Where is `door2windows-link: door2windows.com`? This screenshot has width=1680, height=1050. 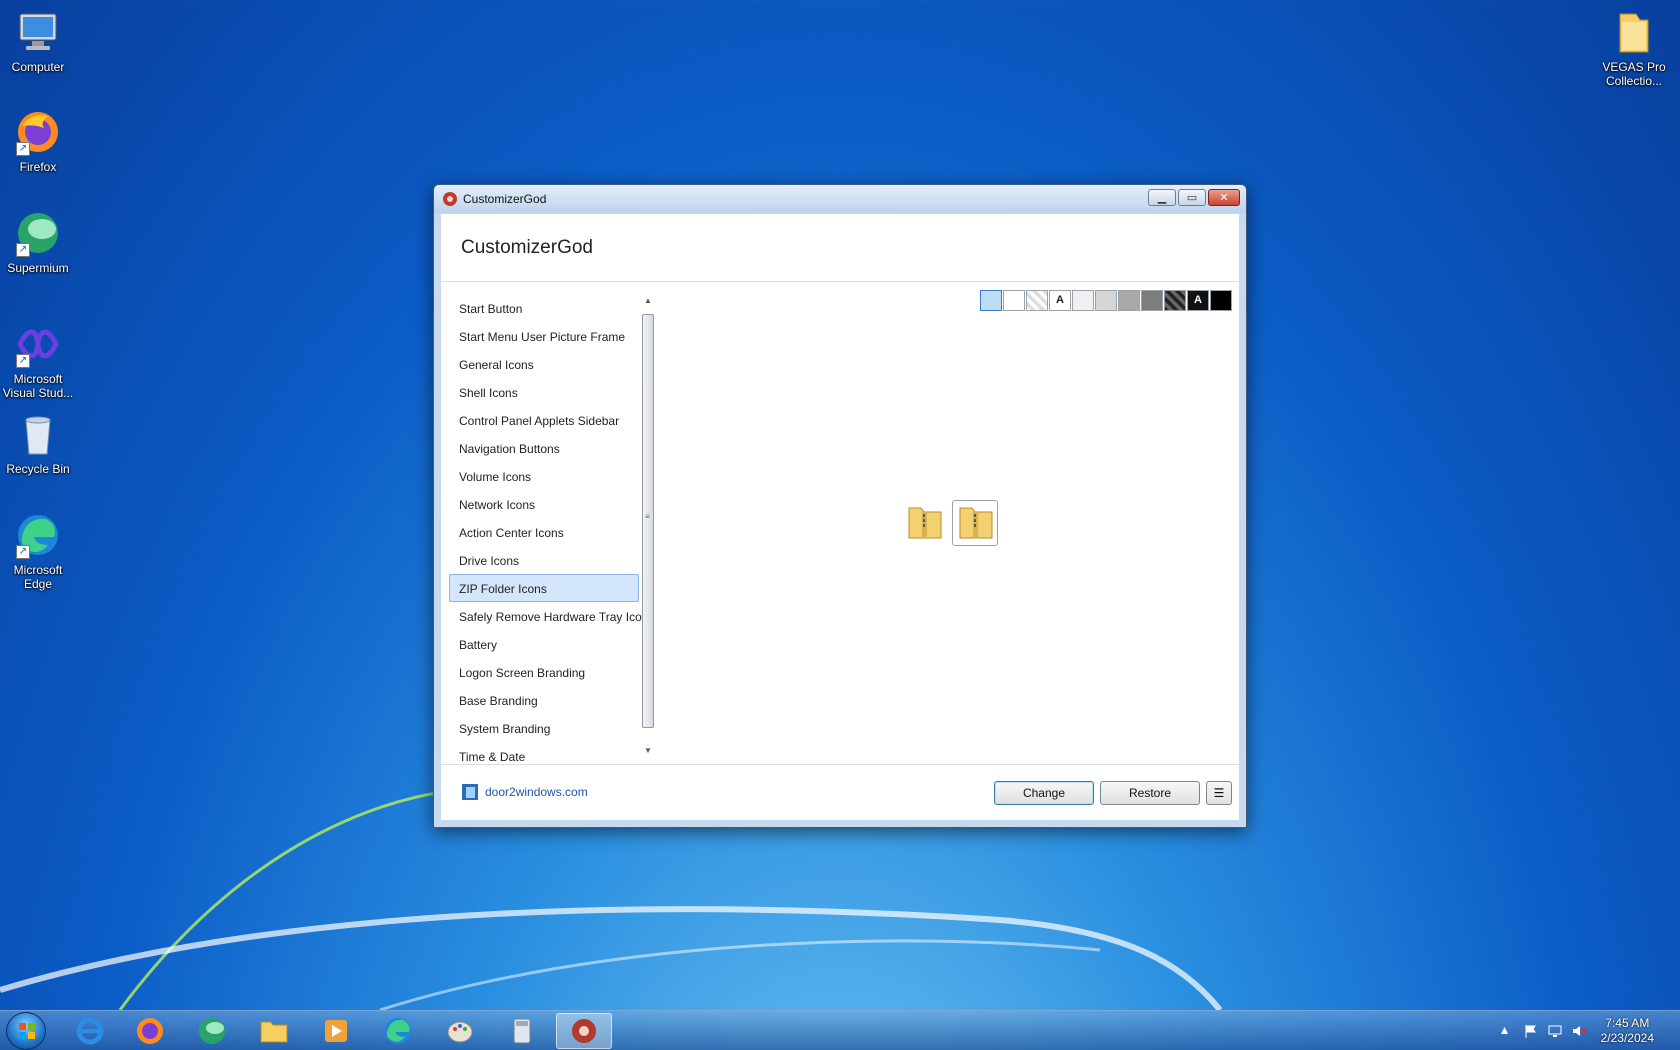 door2windows-link: door2windows.com is located at coordinates (524, 792).